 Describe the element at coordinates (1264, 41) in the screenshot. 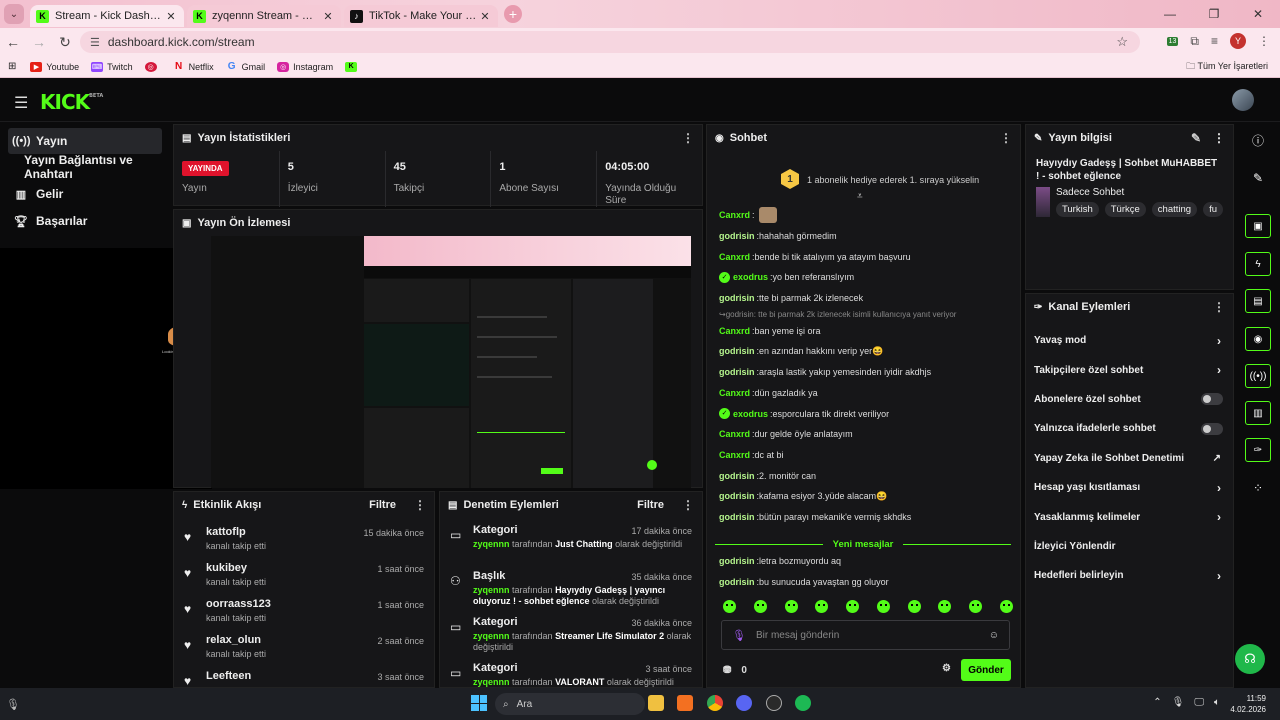

I see `menu-icon: ⋮` at that location.